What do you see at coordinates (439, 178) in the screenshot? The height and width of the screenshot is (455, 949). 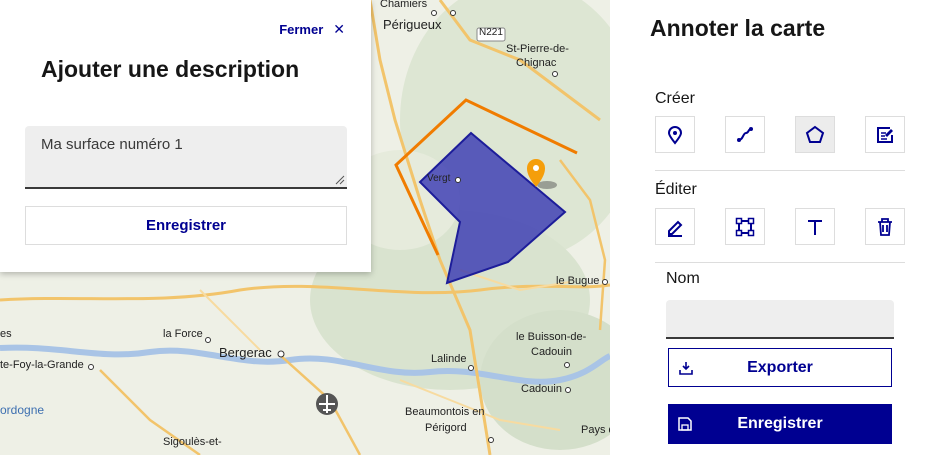 I see `place-label: Vergt` at bounding box center [439, 178].